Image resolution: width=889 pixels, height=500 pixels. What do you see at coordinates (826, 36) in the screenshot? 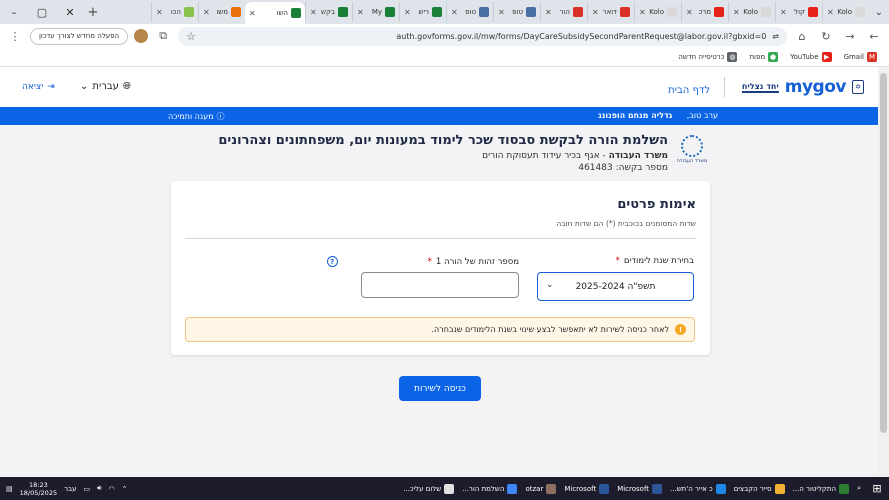
I see `reload-icon: ↻` at bounding box center [826, 36].